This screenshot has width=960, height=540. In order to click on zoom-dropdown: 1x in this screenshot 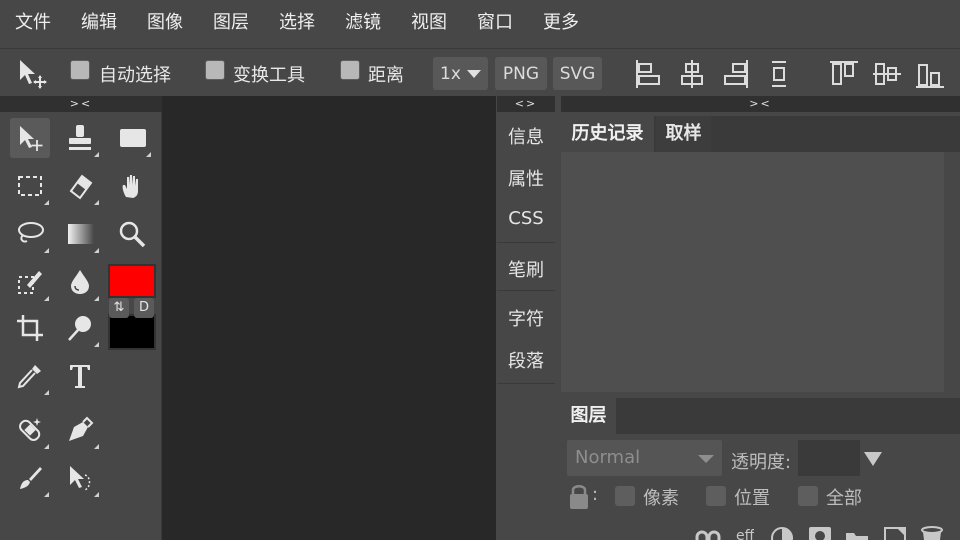, I will do `click(460, 73)`.